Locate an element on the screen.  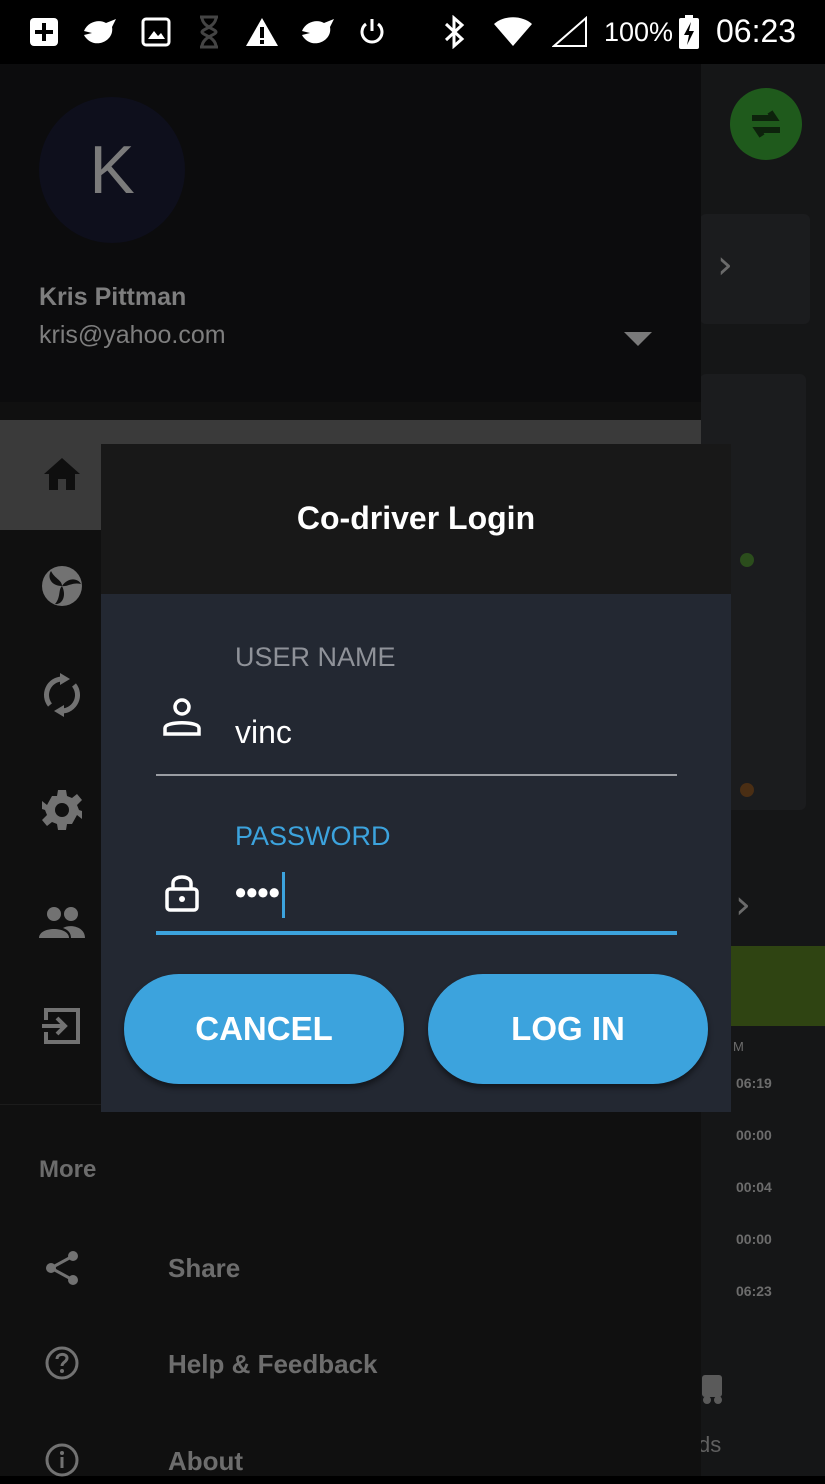
sync-fab is located at coordinates (766, 124).